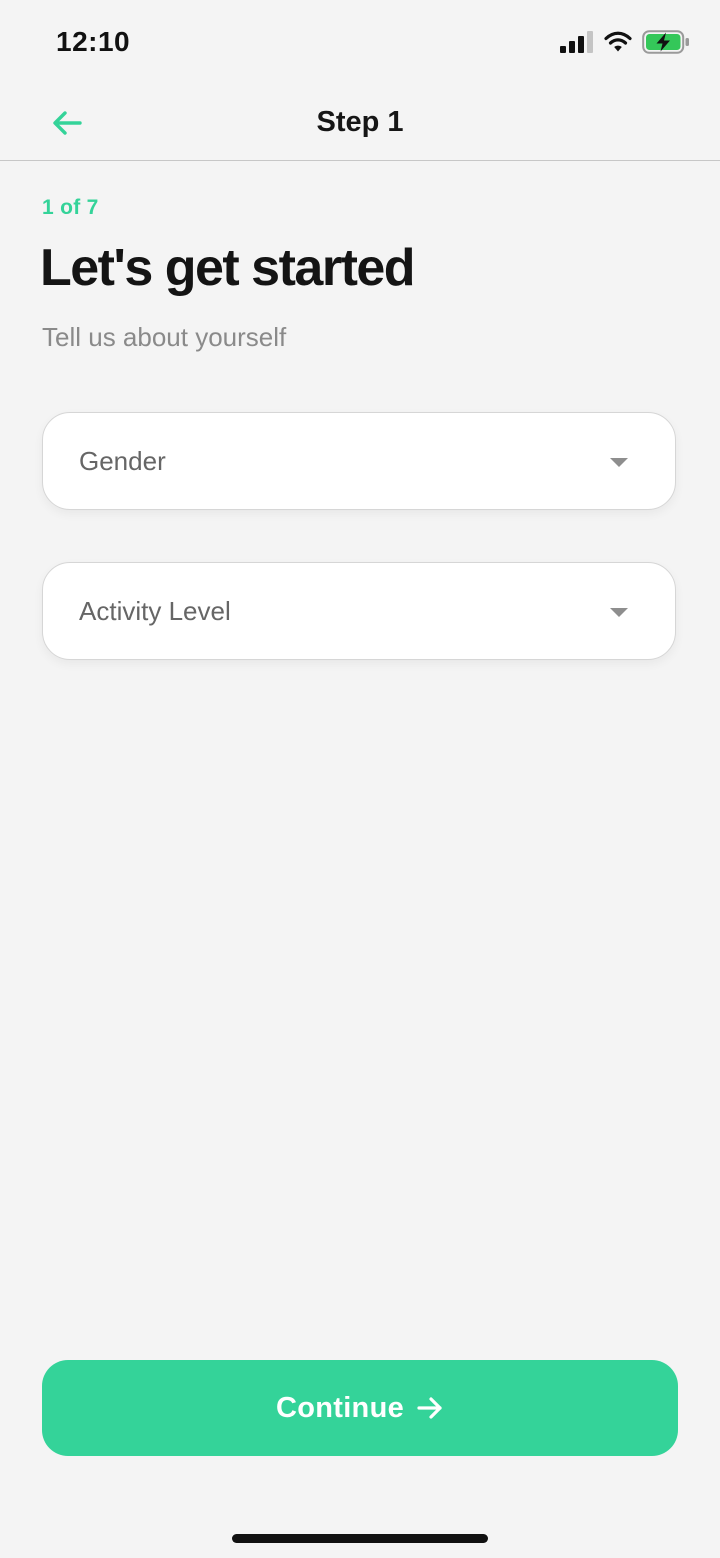 This screenshot has height=1558, width=720. Describe the element at coordinates (155, 611) in the screenshot. I see `activity-level-select-placeholder: Activity Level` at that location.